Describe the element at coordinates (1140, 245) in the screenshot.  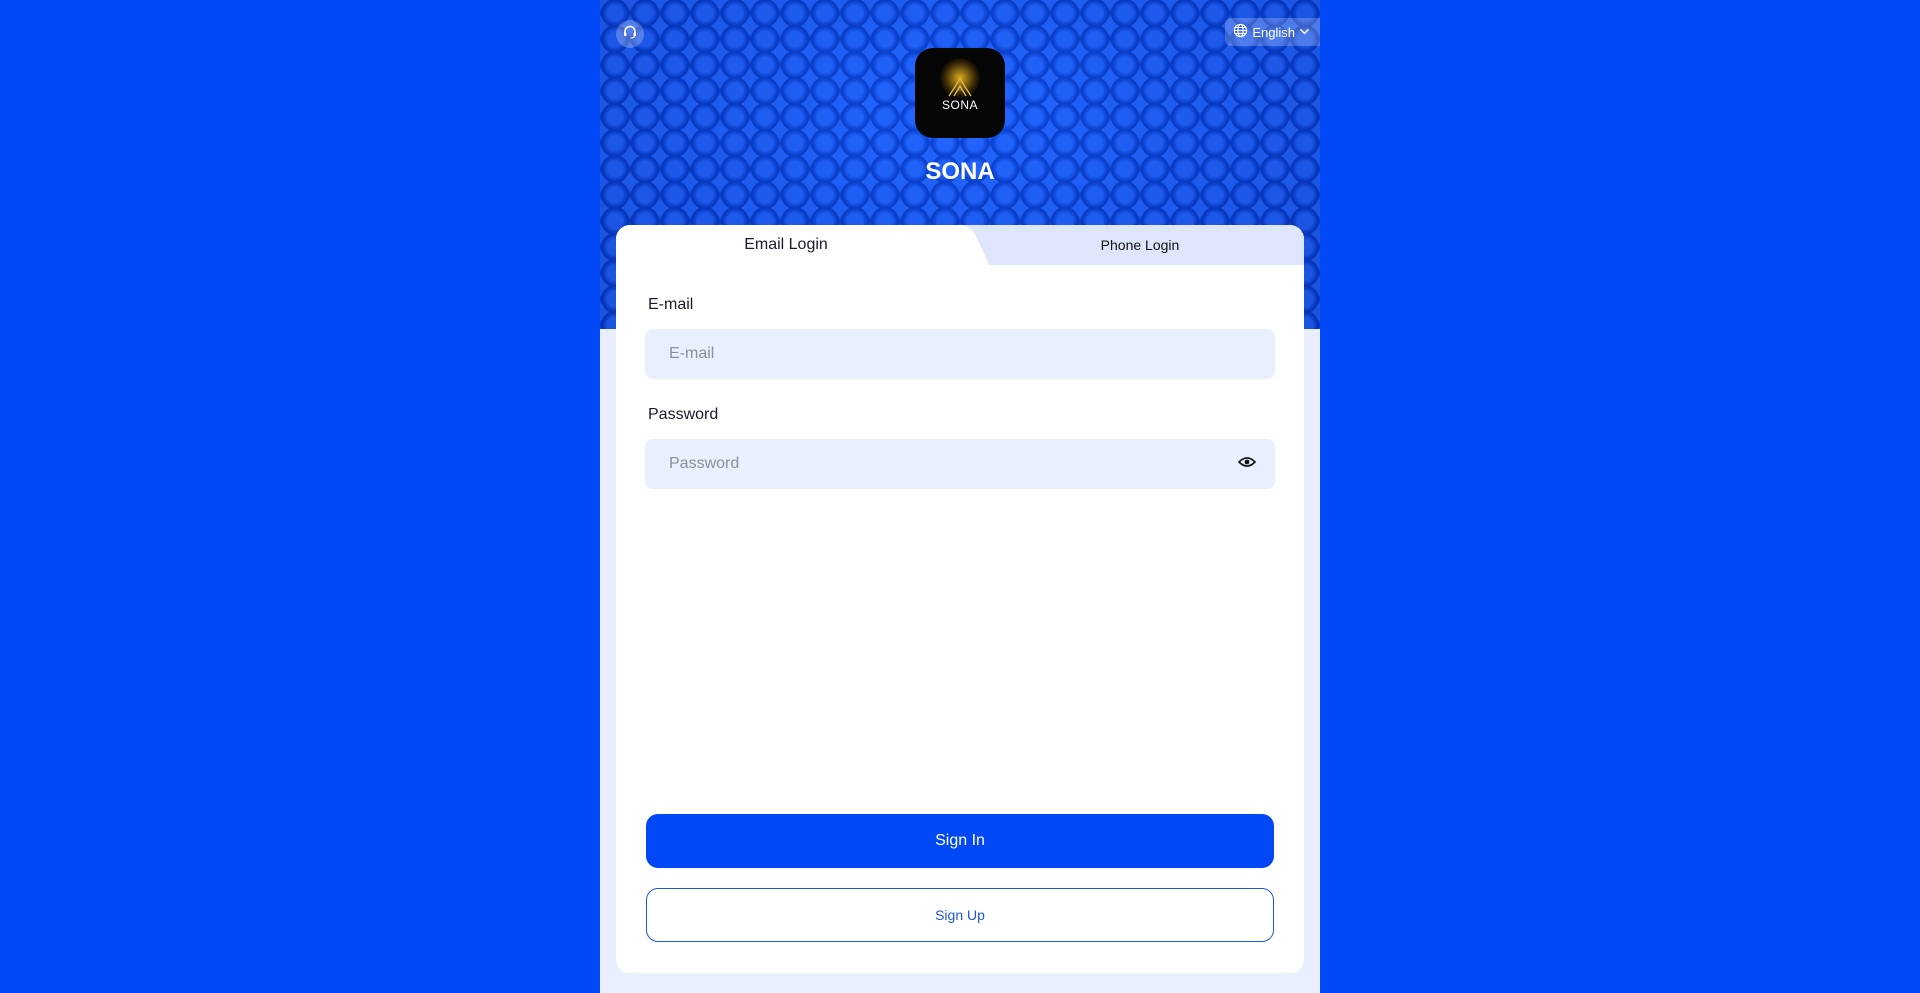
I see `tab-phone-login: Phone Login` at that location.